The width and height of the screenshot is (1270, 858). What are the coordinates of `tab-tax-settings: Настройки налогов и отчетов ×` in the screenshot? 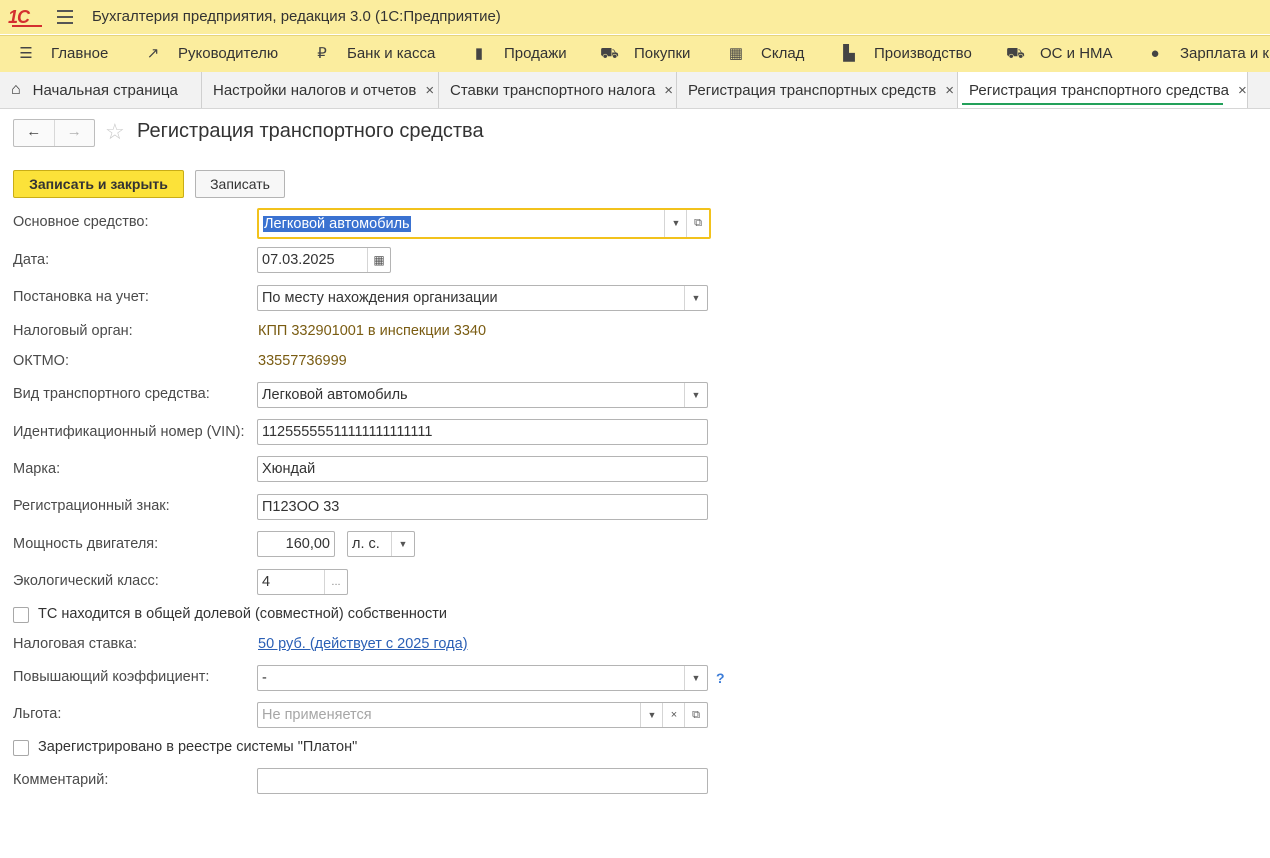 It's located at (320, 90).